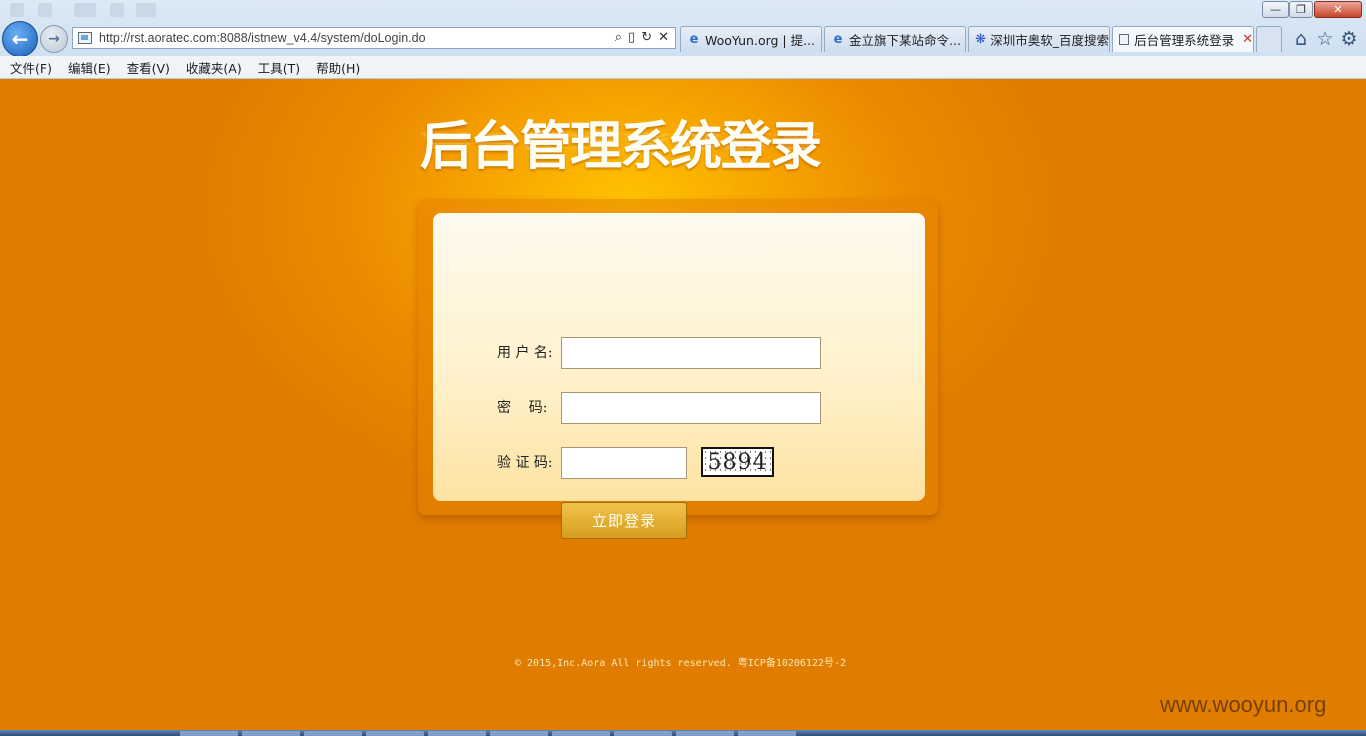 This screenshot has width=1366, height=736. Describe the element at coordinates (1275, 9) in the screenshot. I see `minimize-button: —` at that location.